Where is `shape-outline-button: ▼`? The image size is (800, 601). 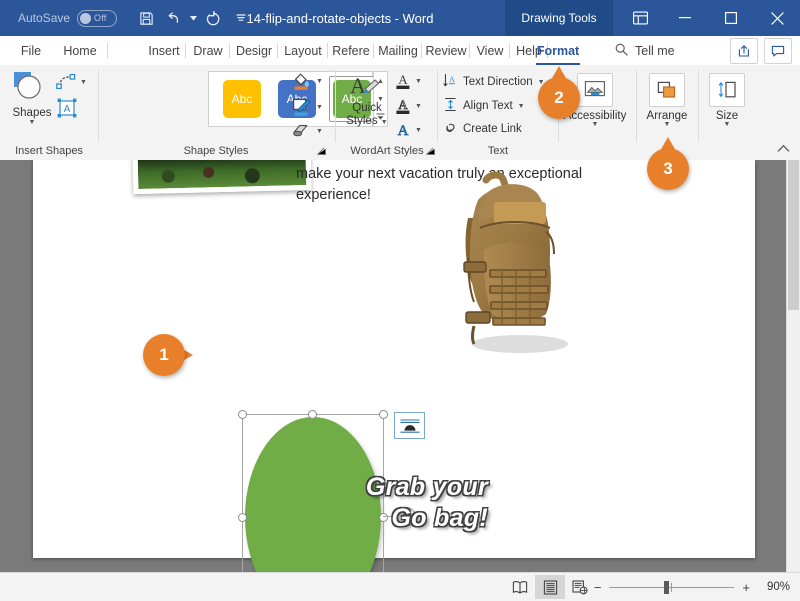 shape-outline-button: ▼ is located at coordinates (307, 107).